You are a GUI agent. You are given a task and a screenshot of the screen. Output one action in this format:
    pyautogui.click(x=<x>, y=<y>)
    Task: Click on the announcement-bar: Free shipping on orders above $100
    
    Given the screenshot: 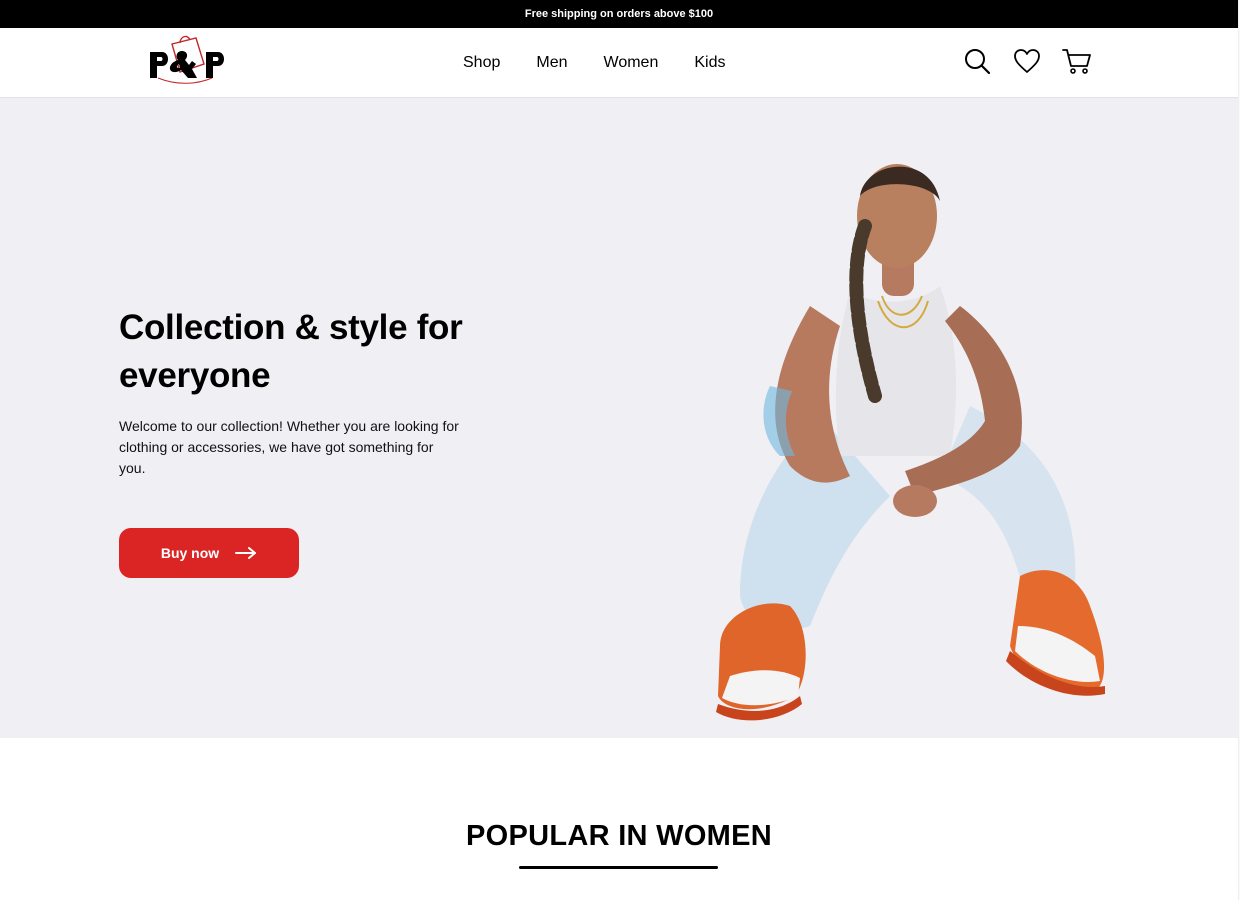 What is the action you would take?
    pyautogui.click(x=619, y=14)
    